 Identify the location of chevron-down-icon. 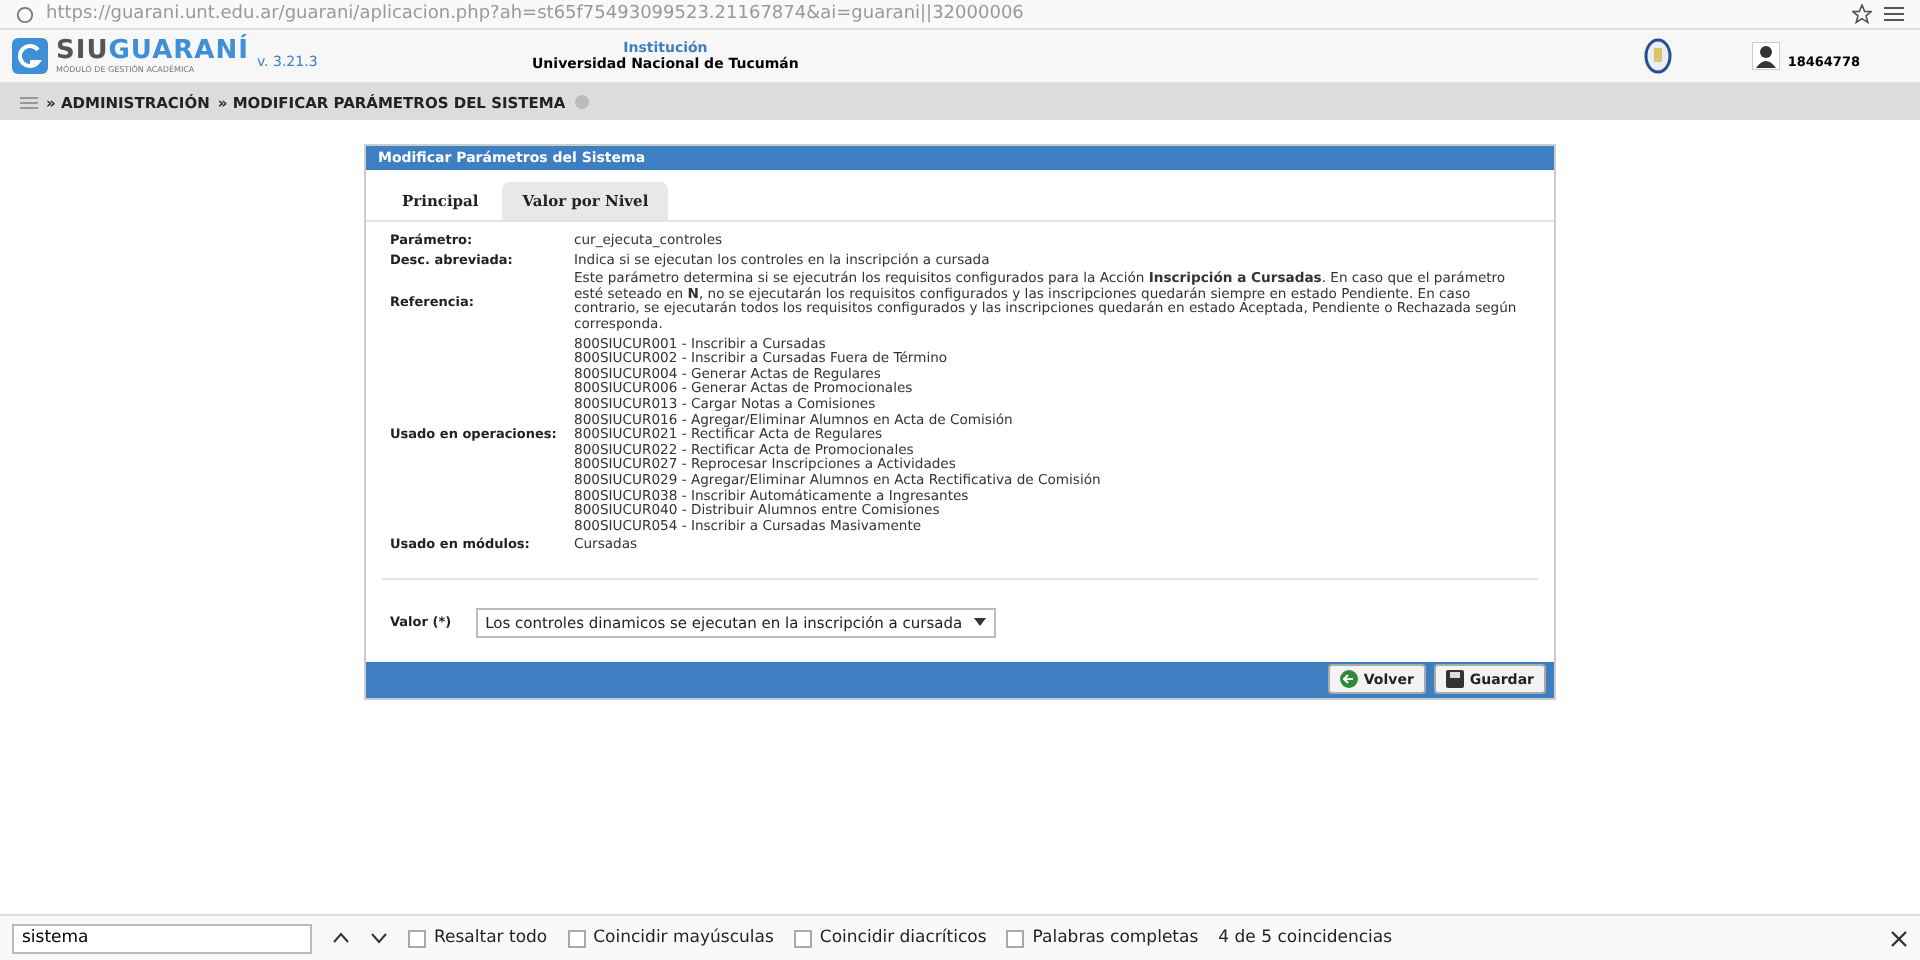
(379, 938).